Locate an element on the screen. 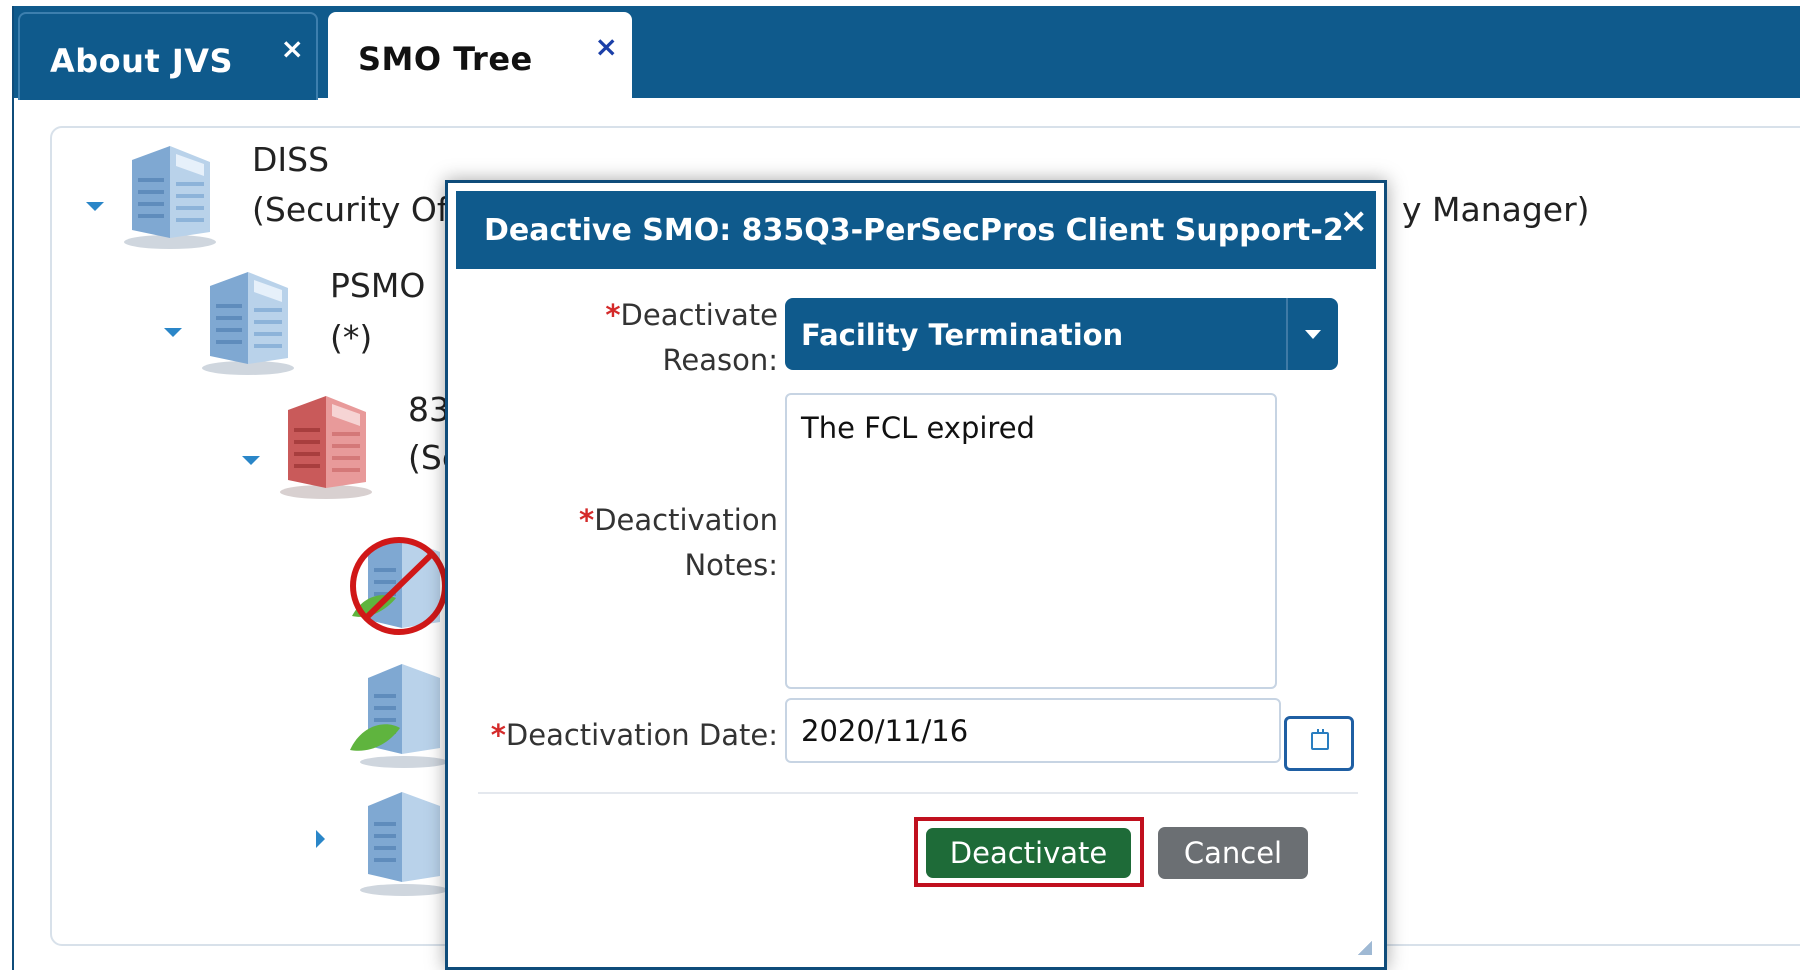 The image size is (1800, 970). divider is located at coordinates (918, 793).